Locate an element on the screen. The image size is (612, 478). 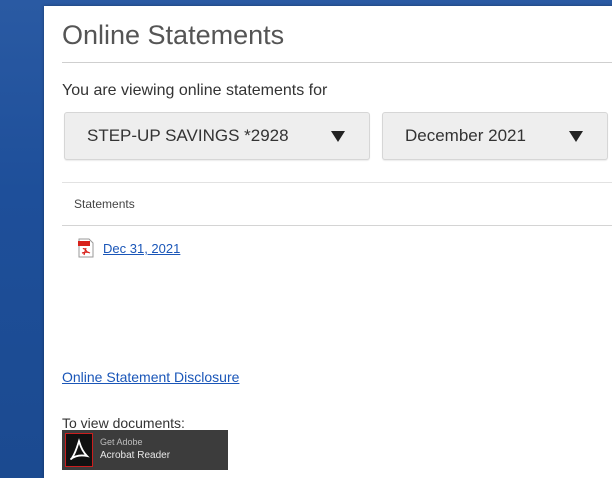
adobe-acrobat-icon is located at coordinates (79, 450).